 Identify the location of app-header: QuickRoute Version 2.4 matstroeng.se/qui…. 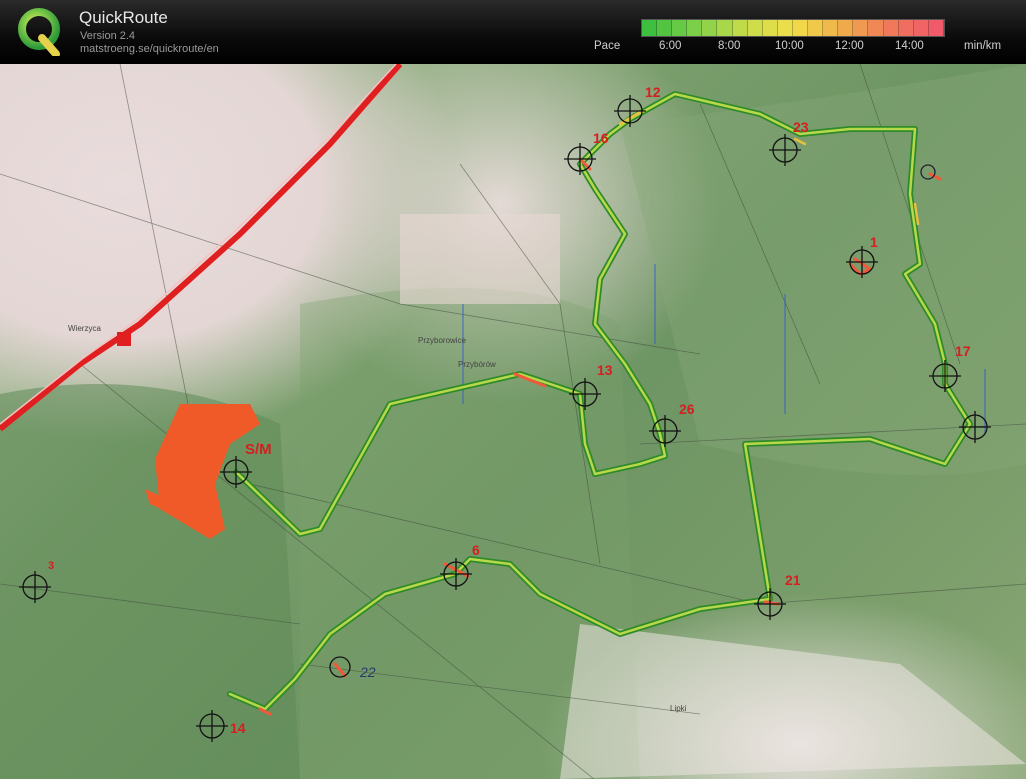
(513, 32).